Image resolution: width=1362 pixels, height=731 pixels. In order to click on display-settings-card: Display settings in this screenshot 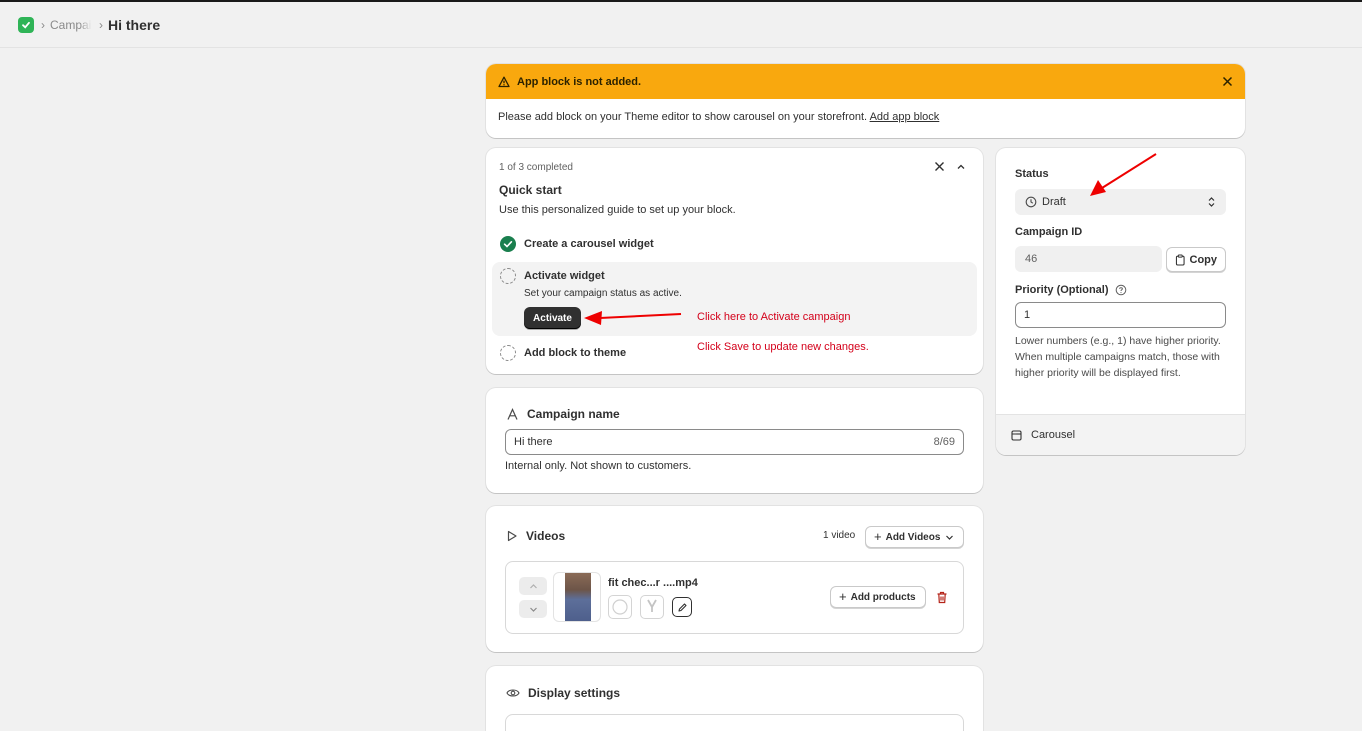, I will do `click(734, 698)`.